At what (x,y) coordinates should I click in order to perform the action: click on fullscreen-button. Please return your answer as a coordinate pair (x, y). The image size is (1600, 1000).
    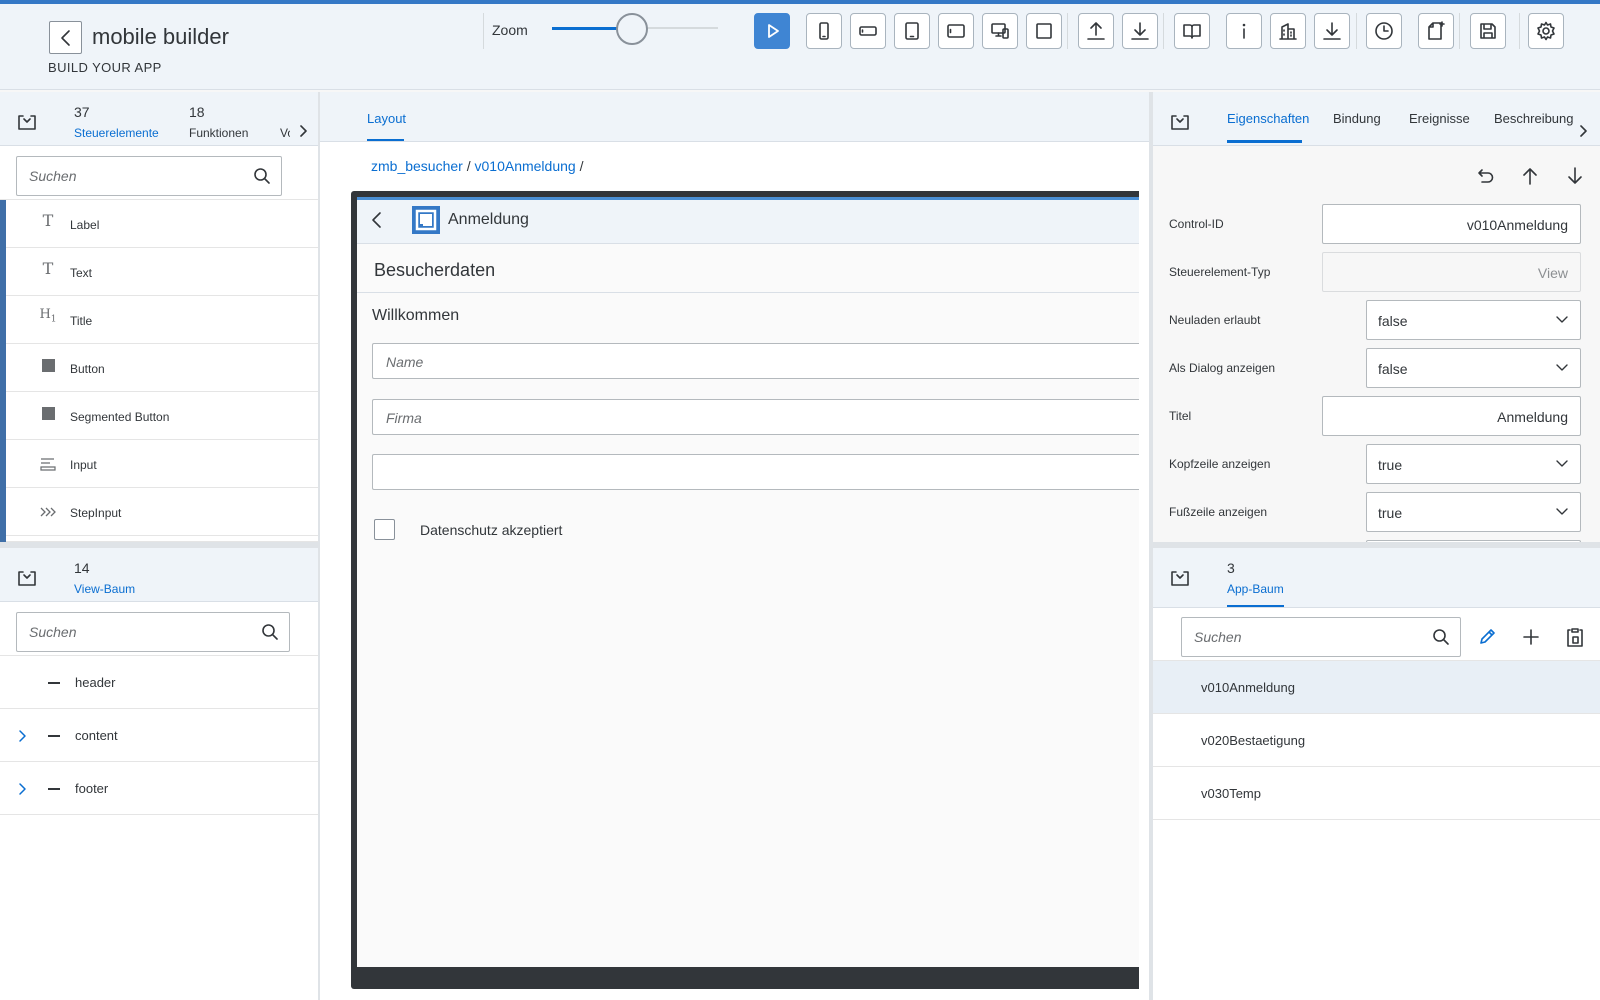
    Looking at the image, I should click on (1044, 31).